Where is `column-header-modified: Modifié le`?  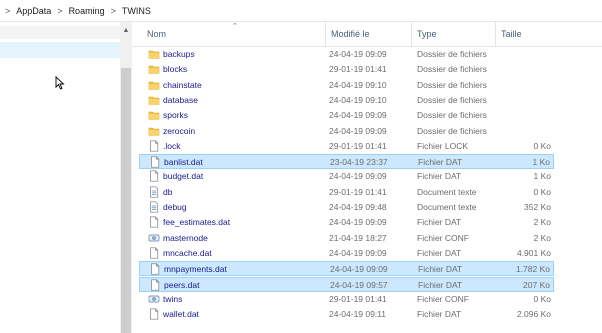
column-header-modified: Modifié le is located at coordinates (350, 34).